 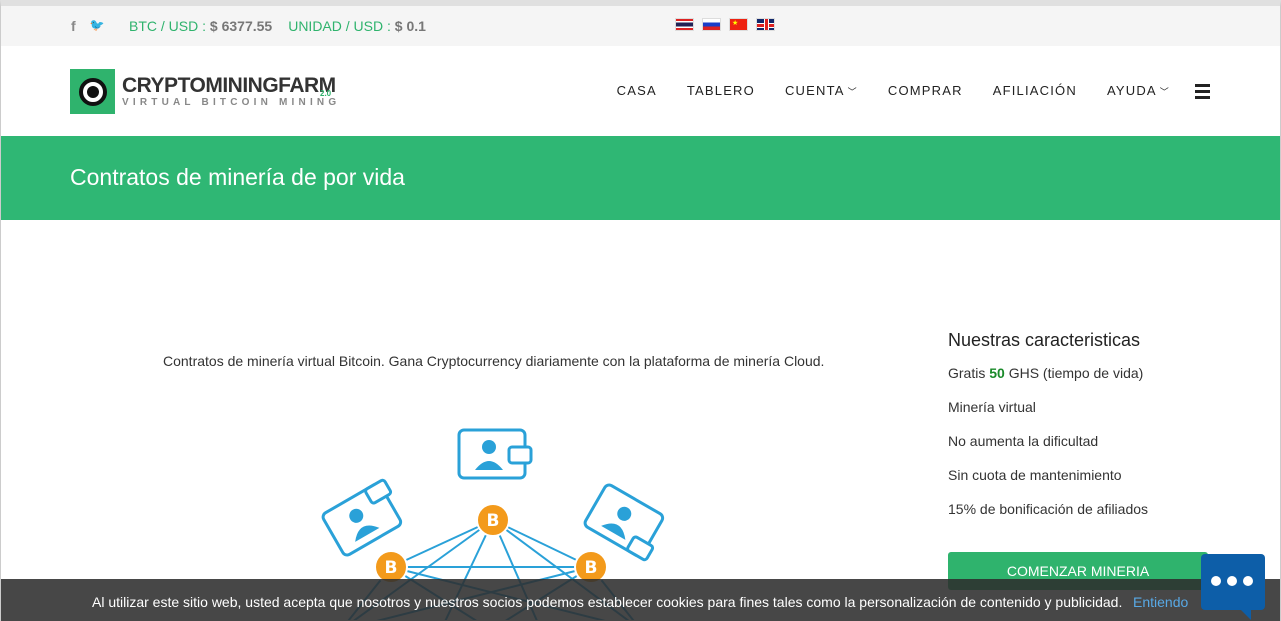 I want to click on feature-item: Gratis 50 GHS (tiempo de vida), so click(x=1046, y=373).